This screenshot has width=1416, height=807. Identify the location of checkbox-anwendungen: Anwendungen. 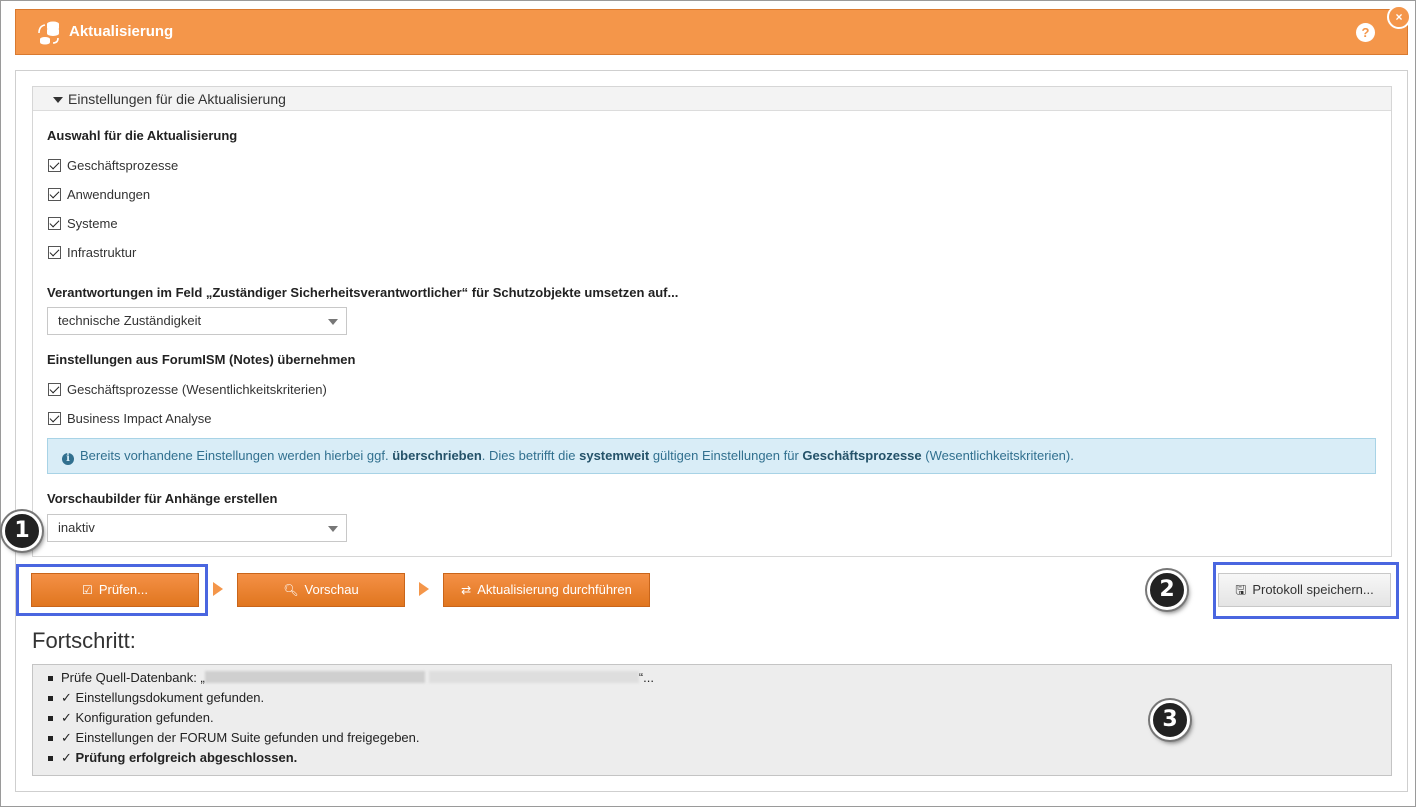
(99, 194).